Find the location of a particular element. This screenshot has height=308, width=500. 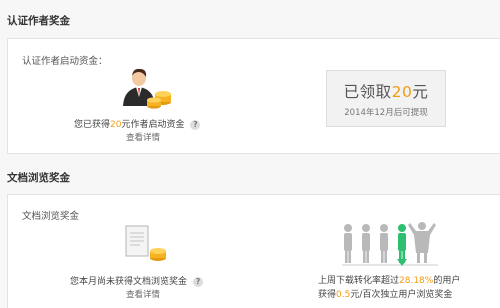

claimed-amount-box: 已领取20元 2014年12月后可提现 is located at coordinates (386, 98).